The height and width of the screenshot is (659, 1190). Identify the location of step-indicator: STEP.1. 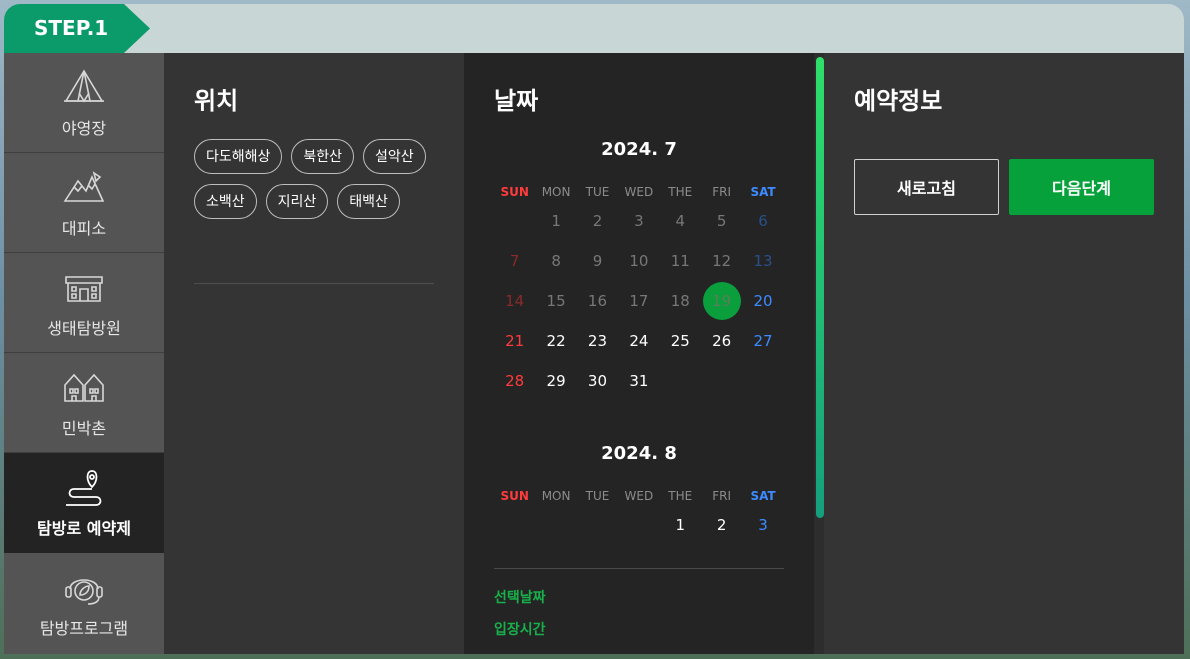
(77, 28).